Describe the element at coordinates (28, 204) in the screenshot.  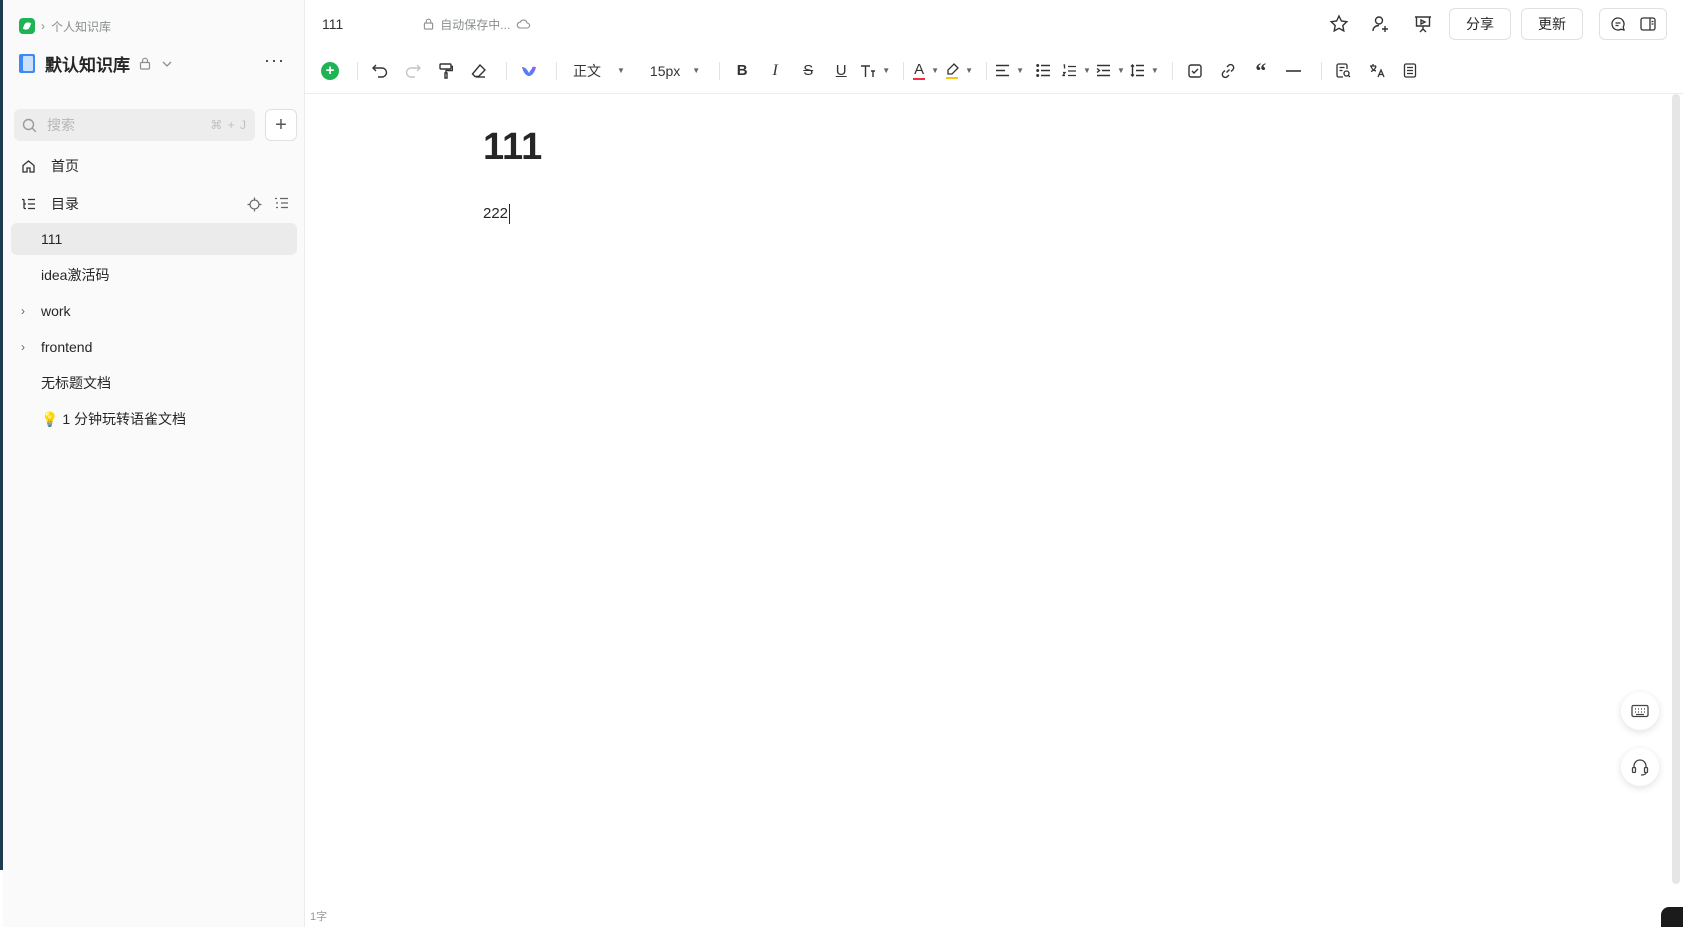
I see `toc-icon` at that location.